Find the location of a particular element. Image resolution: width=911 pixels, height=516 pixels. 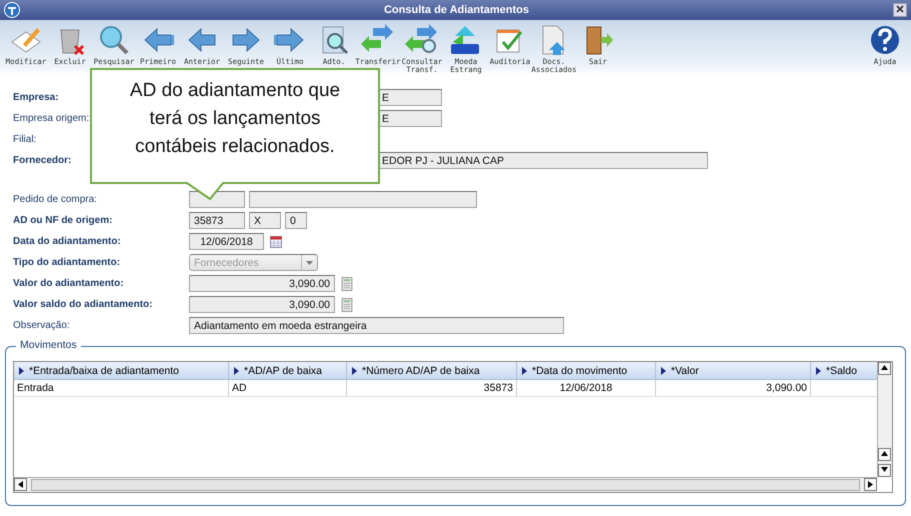

order-description-field is located at coordinates (363, 199).